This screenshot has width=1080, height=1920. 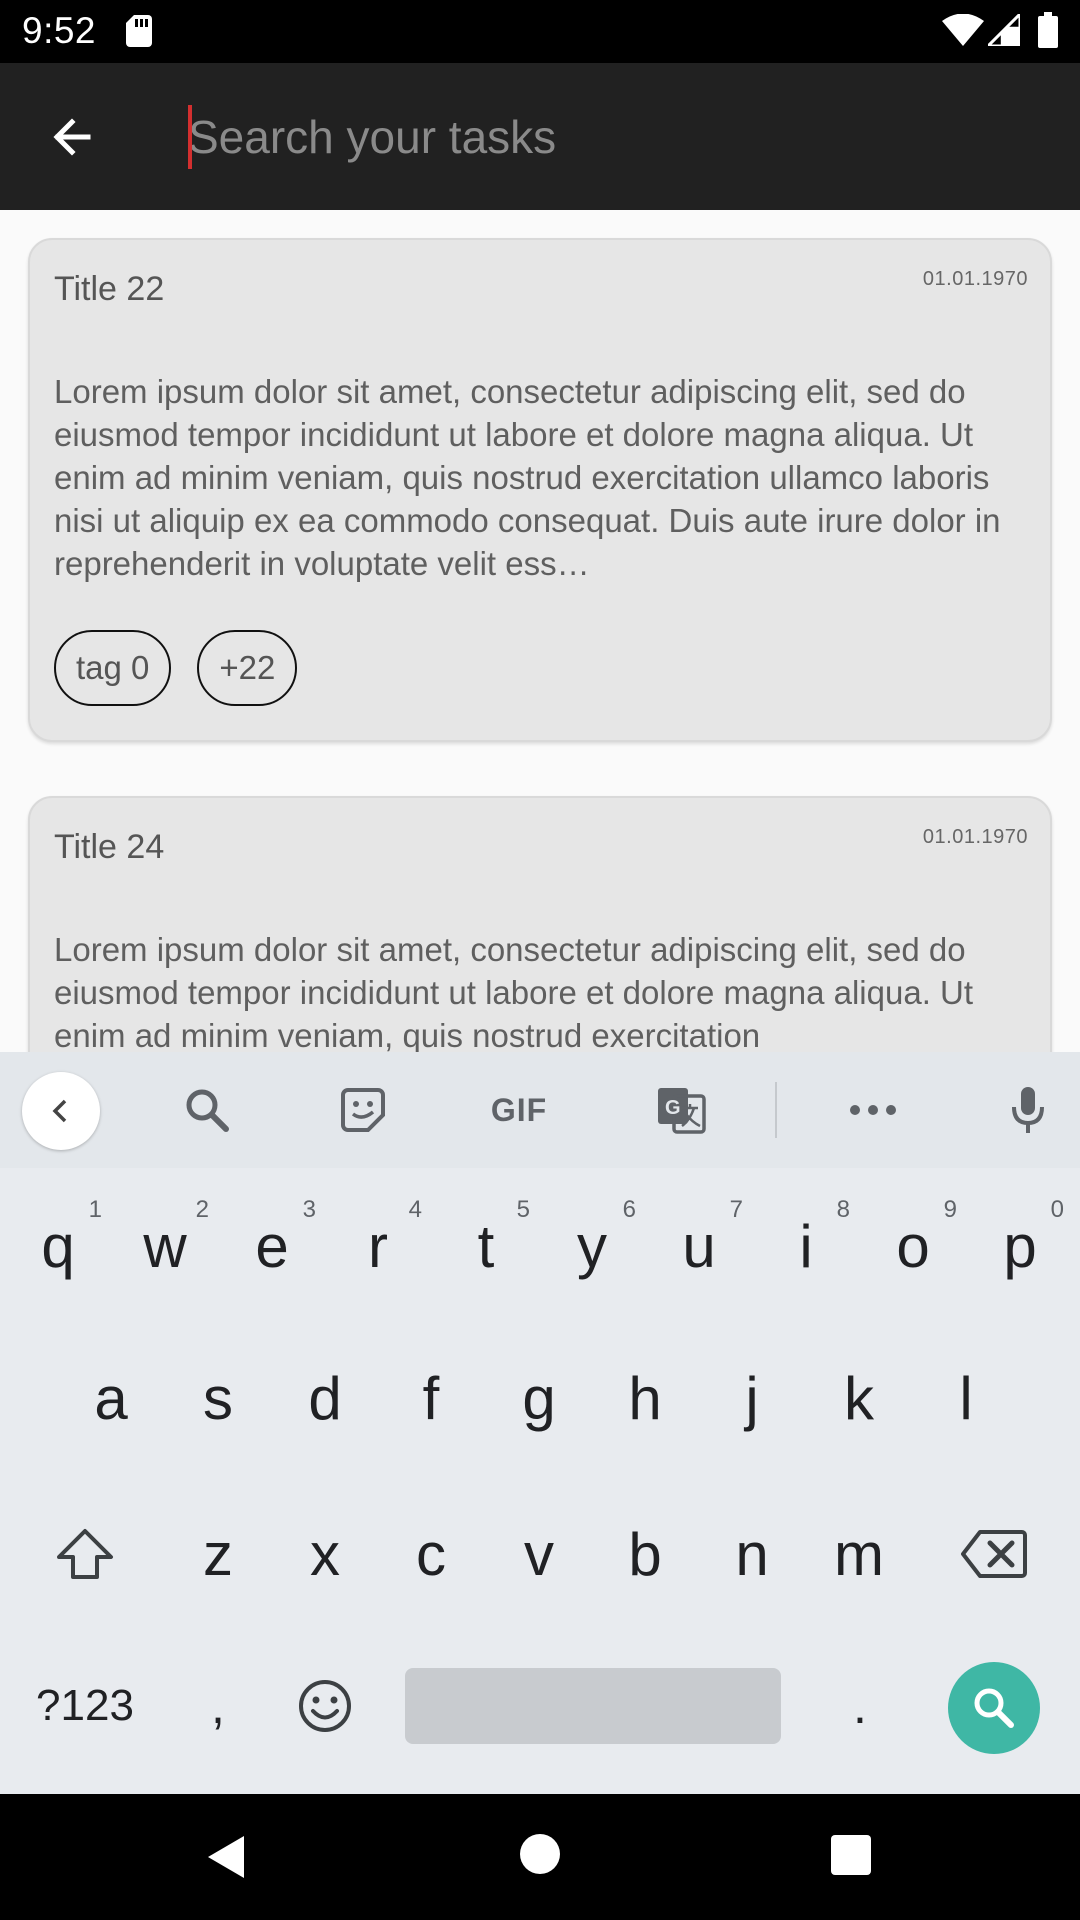 What do you see at coordinates (202, 1209) in the screenshot?
I see `key-hint: 2` at bounding box center [202, 1209].